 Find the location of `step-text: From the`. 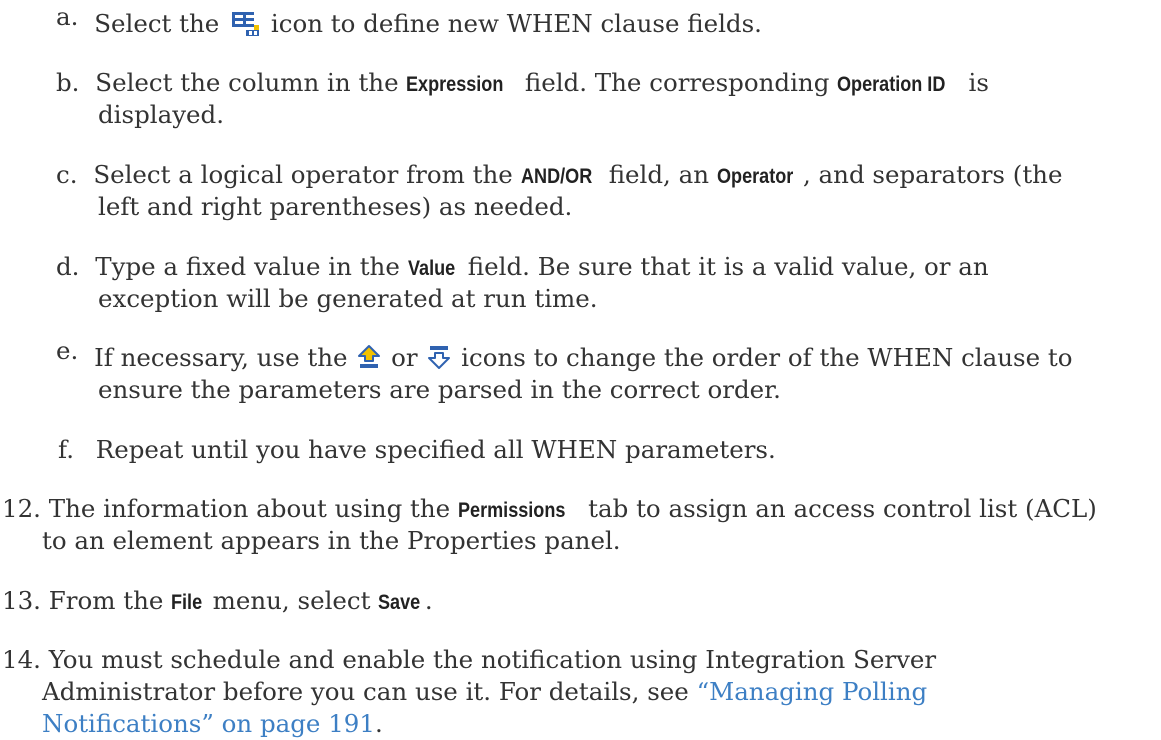

step-text: From the is located at coordinates (106, 600).